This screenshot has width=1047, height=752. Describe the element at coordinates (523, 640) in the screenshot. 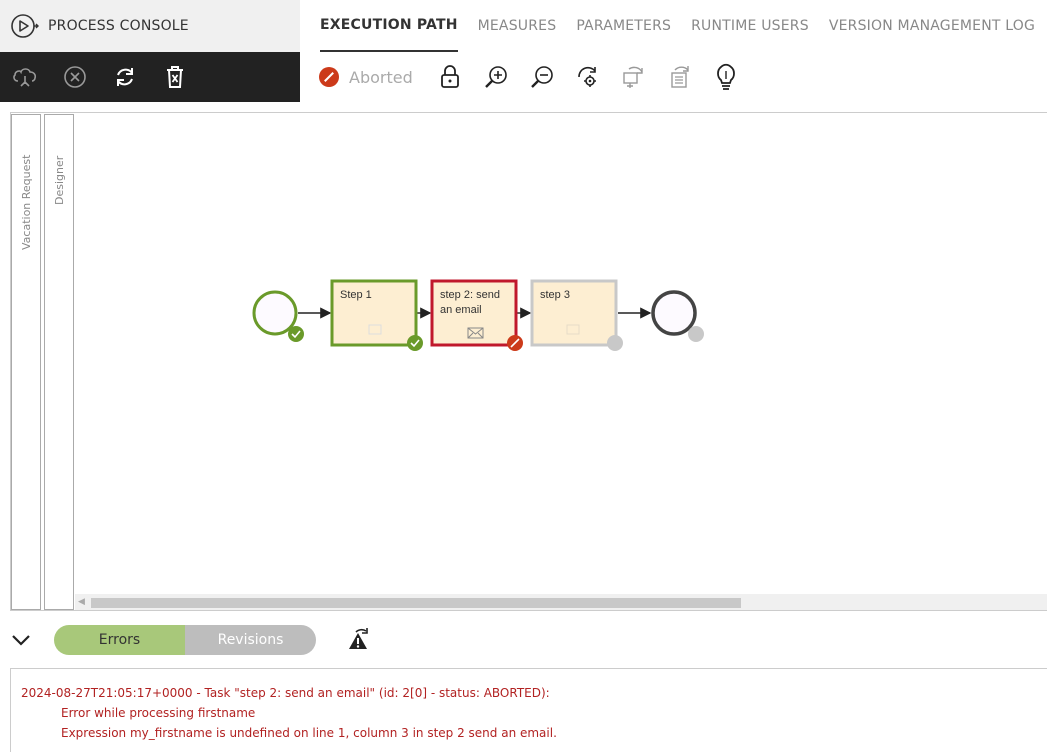

I see `bottom-panel-header: Errors Revisions` at that location.